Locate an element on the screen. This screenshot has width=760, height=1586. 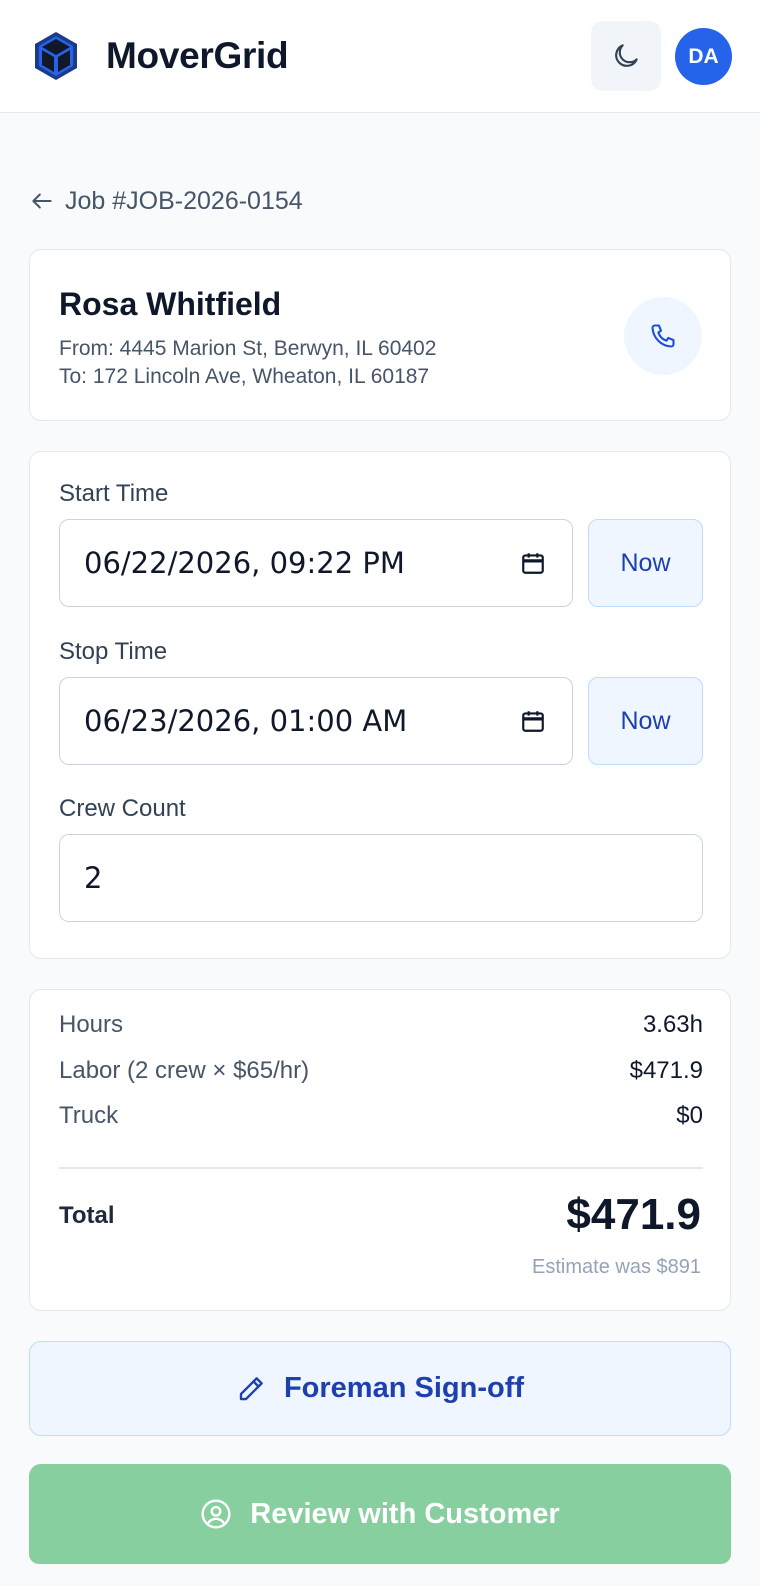
total-label: Total is located at coordinates (87, 1215).